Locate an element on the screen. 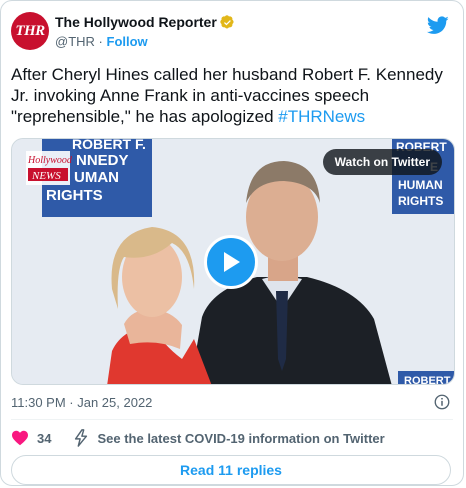 The height and width of the screenshot is (488, 466). play-icon is located at coordinates (232, 262).